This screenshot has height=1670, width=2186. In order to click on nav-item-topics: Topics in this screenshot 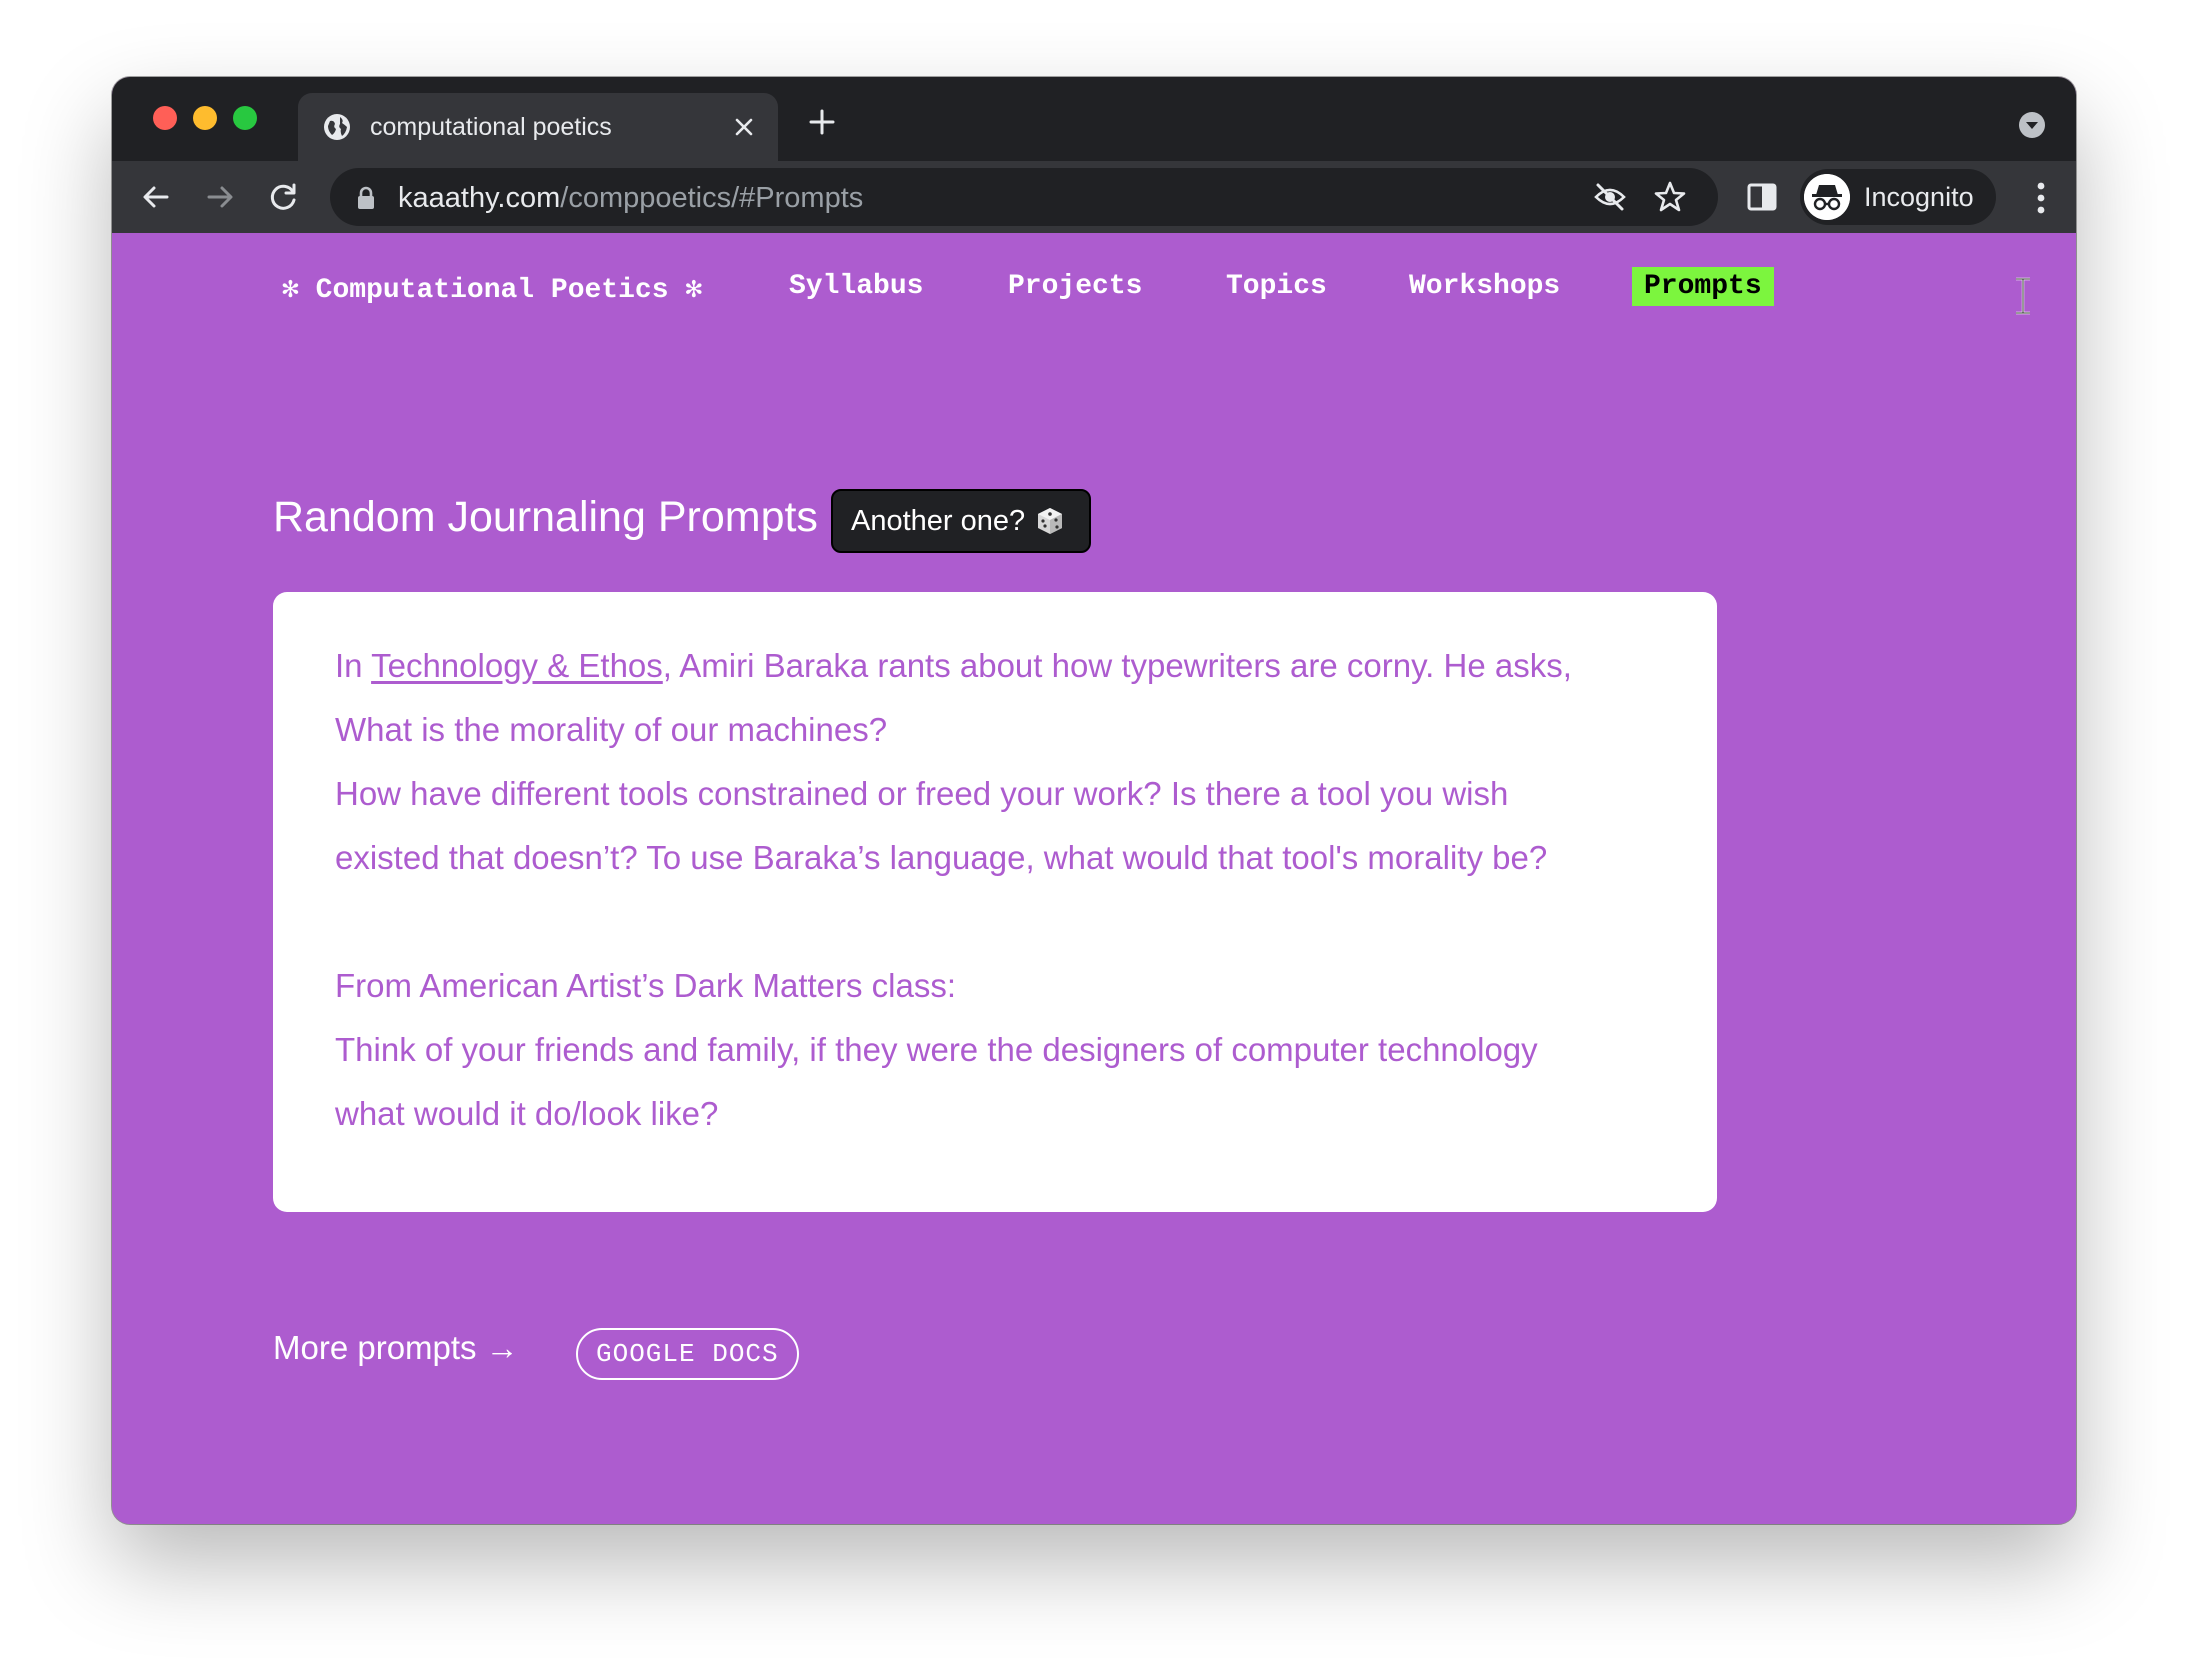, I will do `click(1276, 286)`.